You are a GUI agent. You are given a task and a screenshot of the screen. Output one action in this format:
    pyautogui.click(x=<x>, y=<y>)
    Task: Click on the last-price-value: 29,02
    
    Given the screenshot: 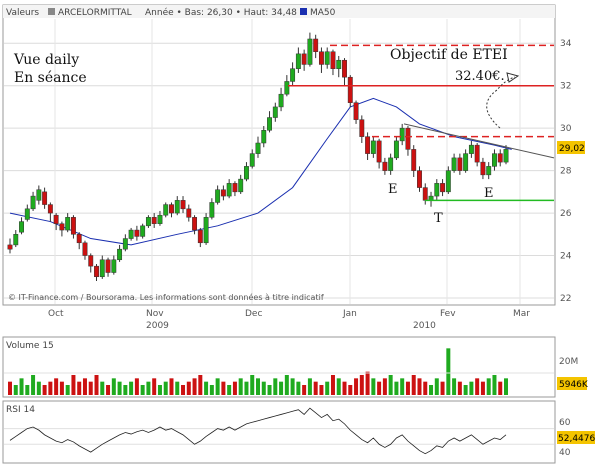 What is the action you would take?
    pyautogui.click(x=572, y=149)
    